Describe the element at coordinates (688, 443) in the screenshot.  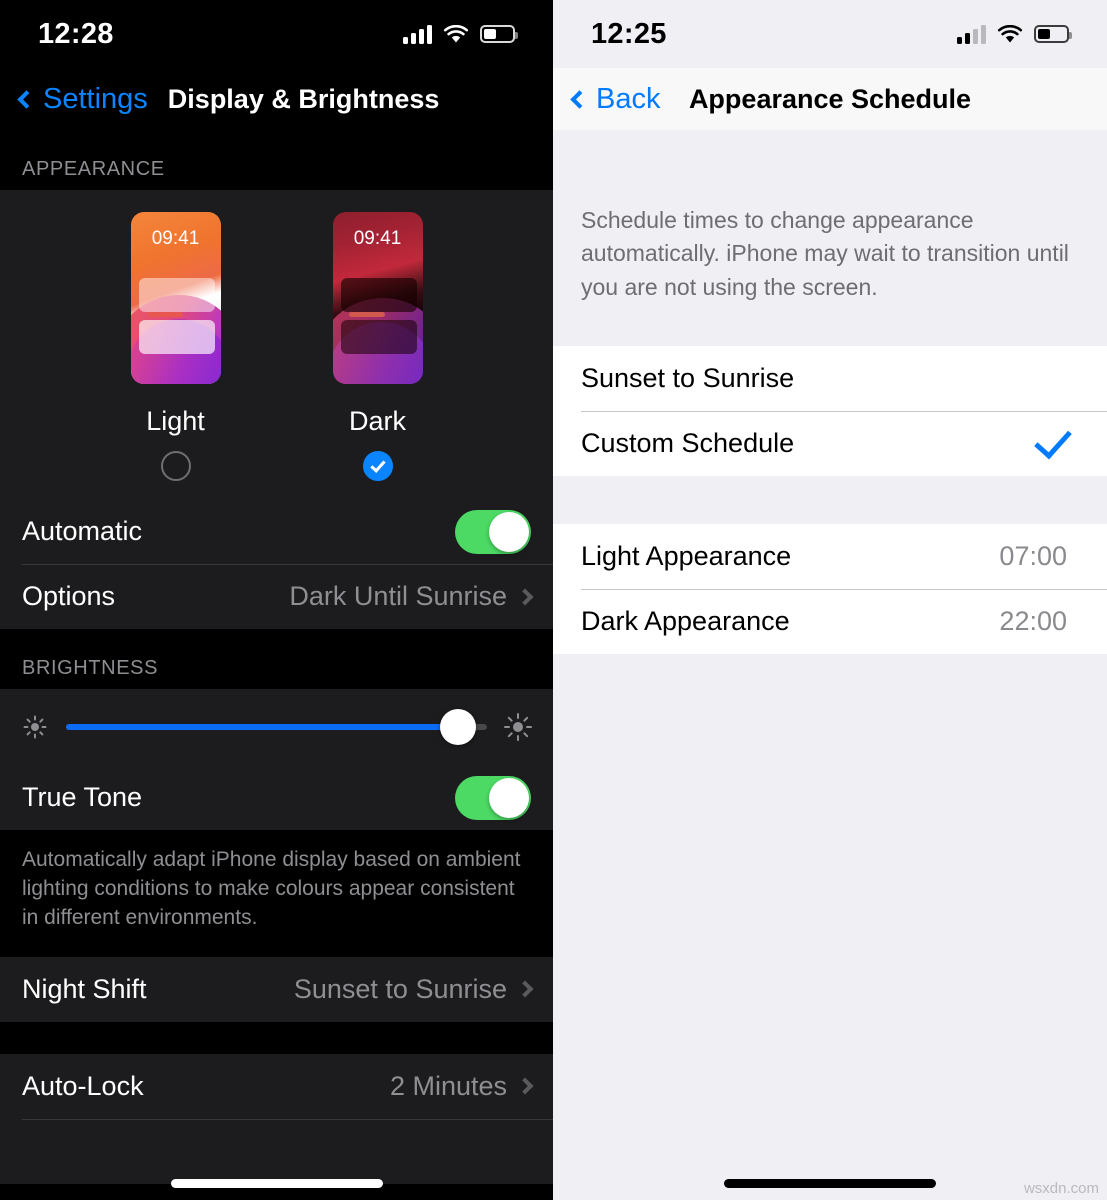
I see `custom-schedule-label: Custom Schedule` at that location.